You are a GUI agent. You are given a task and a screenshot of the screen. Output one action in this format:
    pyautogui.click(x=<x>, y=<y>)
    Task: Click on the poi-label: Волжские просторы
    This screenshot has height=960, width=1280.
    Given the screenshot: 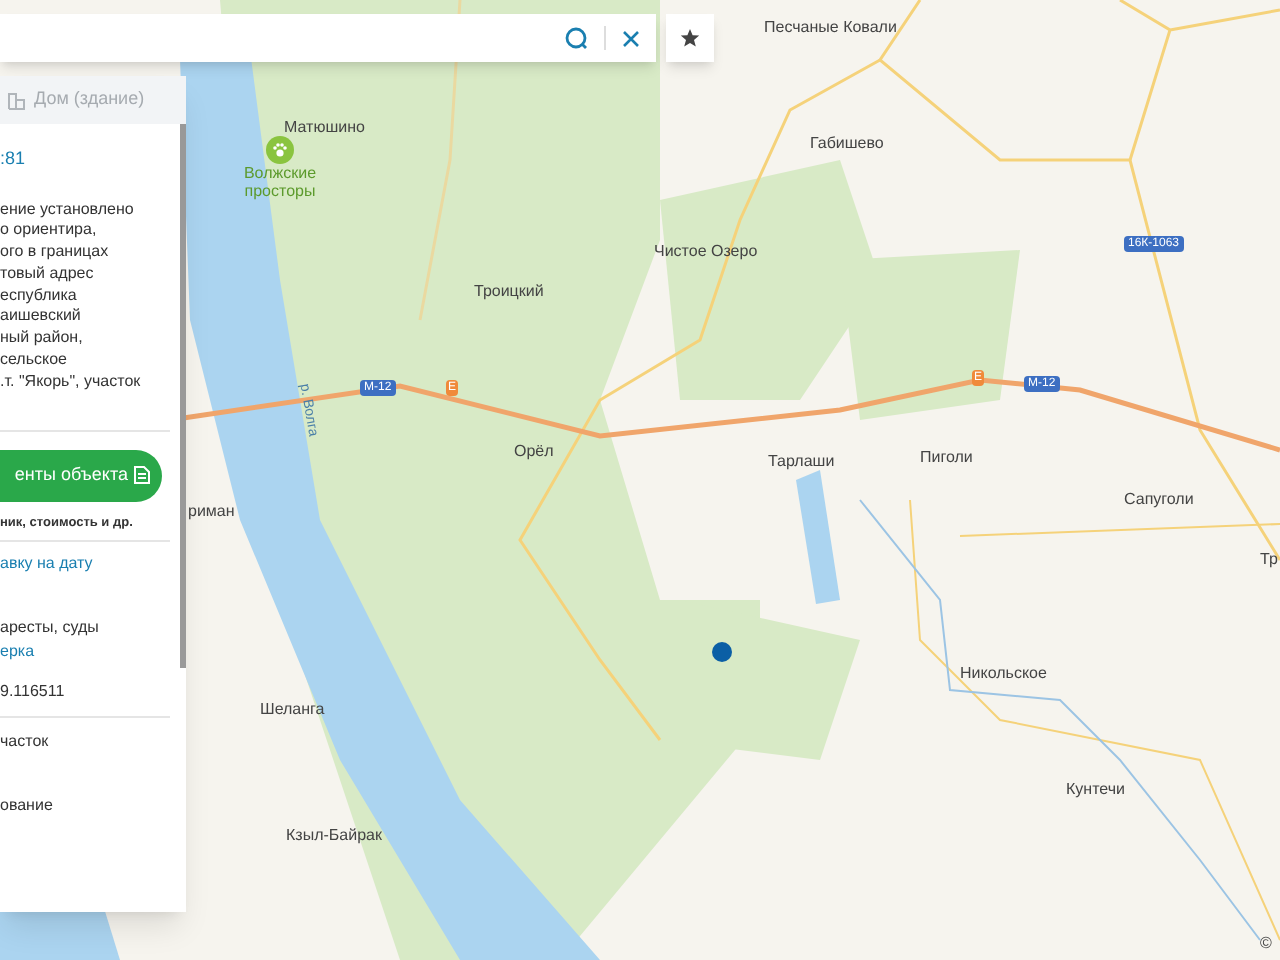 What is the action you would take?
    pyautogui.click(x=280, y=182)
    